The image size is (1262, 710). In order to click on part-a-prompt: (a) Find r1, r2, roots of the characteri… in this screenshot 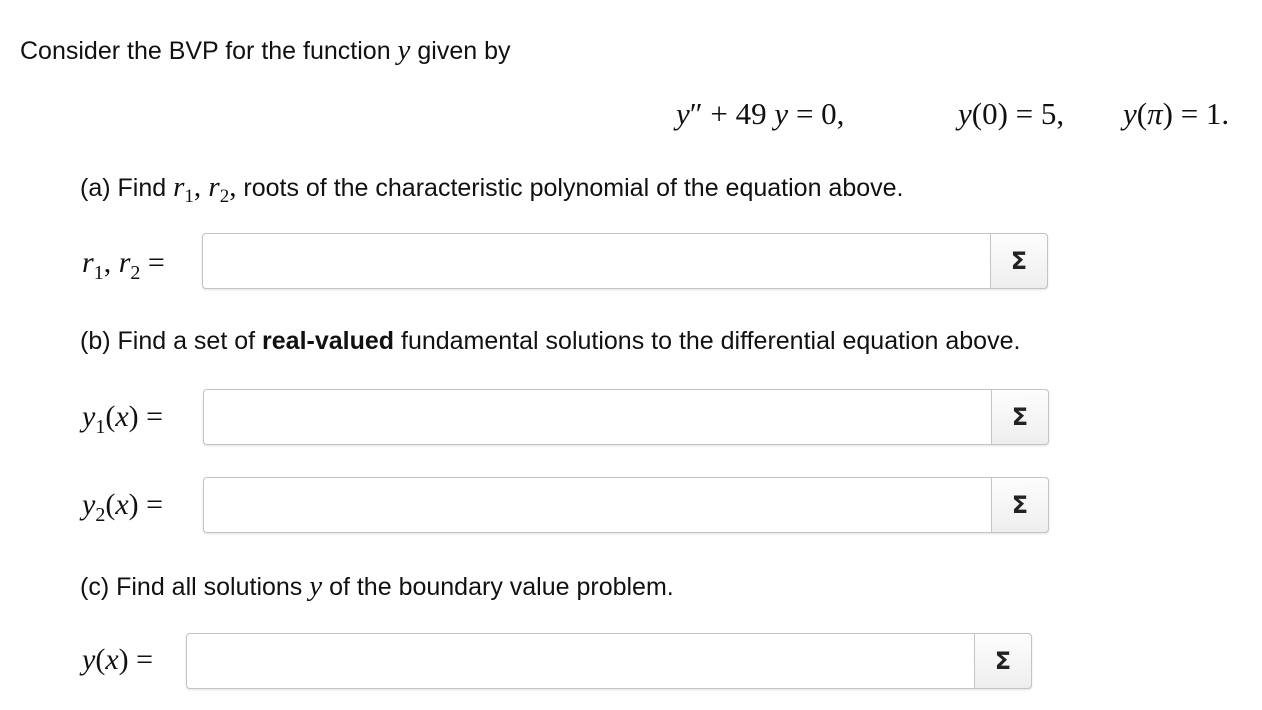, I will do `click(492, 189)`.